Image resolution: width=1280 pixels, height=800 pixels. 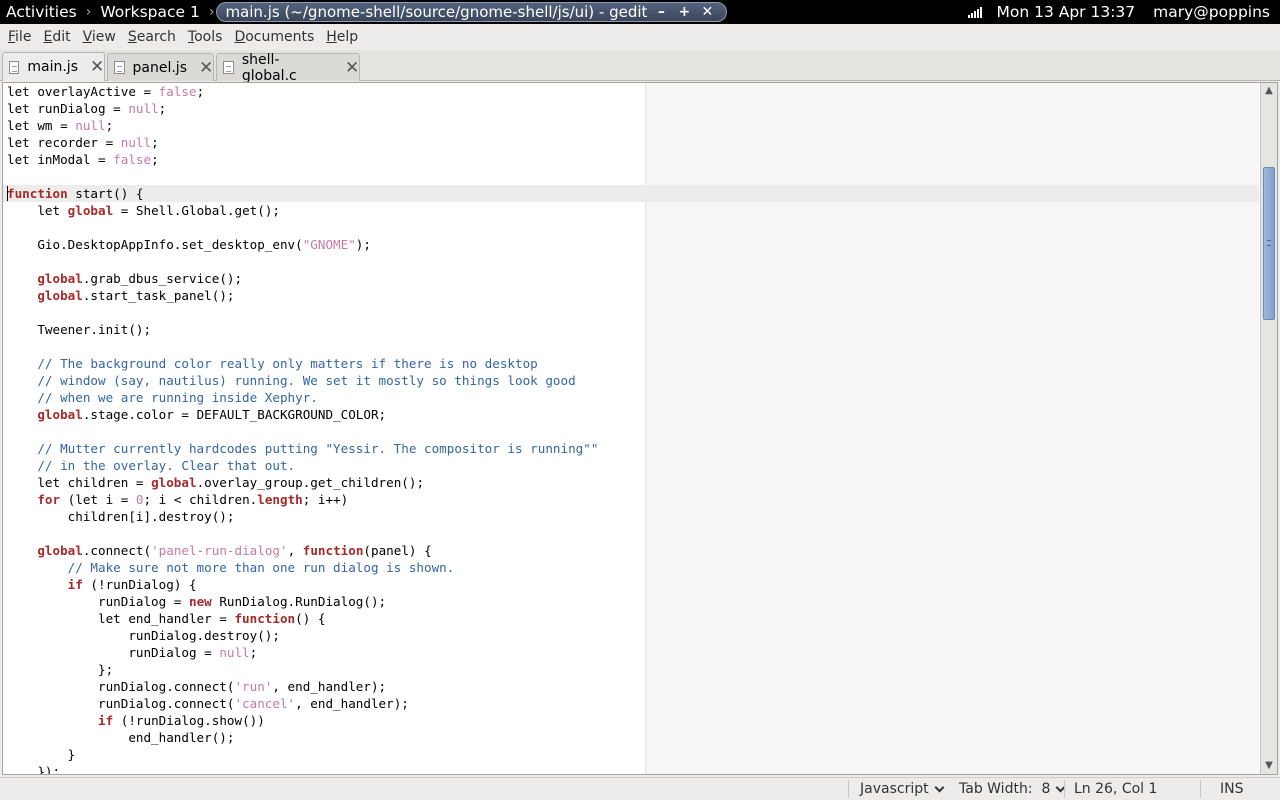 I want to click on status-separator, so click(x=848, y=789).